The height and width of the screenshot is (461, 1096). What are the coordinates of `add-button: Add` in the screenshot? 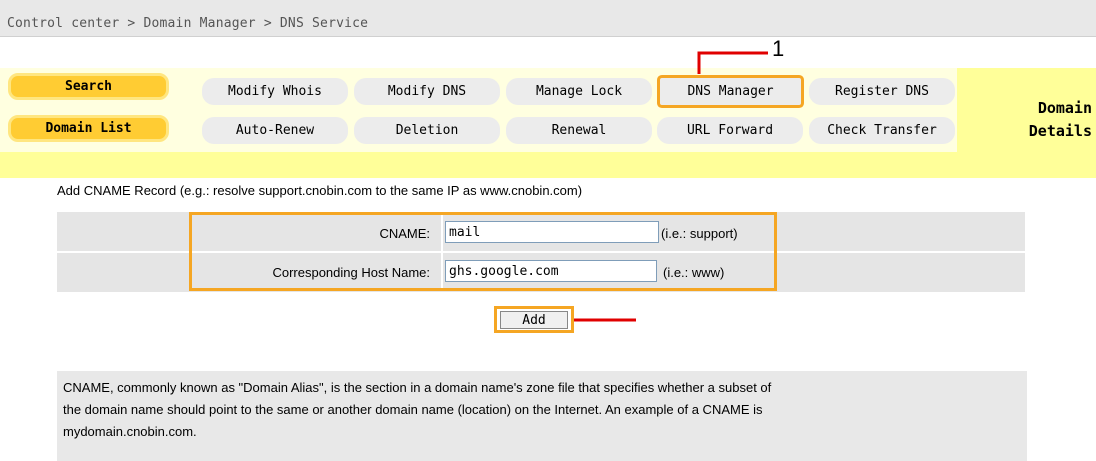 It's located at (534, 320).